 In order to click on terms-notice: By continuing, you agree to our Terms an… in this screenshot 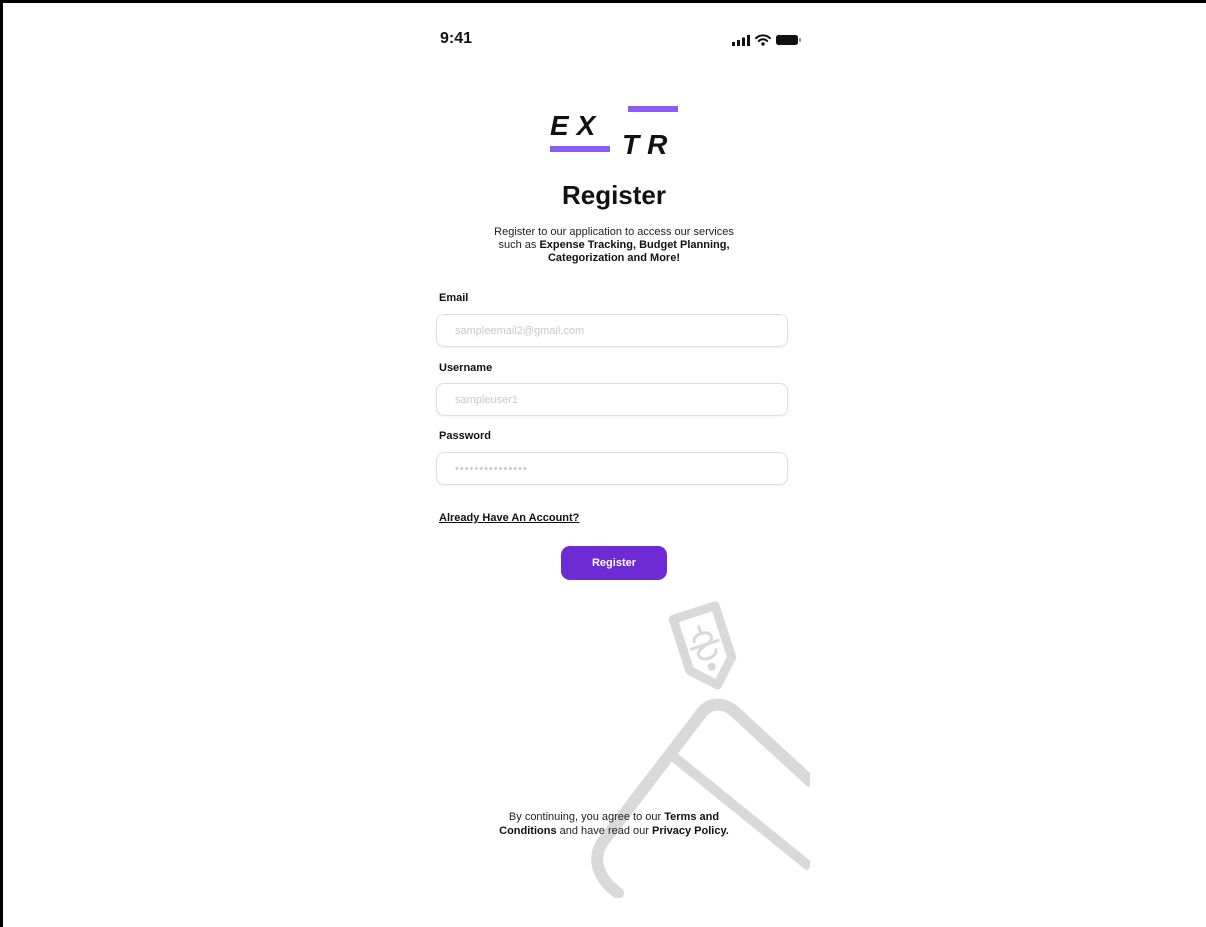, I will do `click(614, 824)`.